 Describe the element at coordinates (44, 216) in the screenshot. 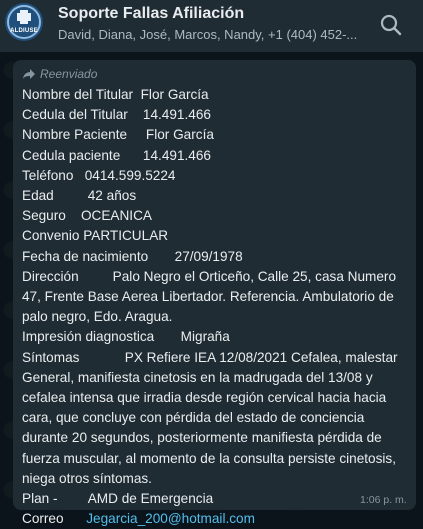

I see `line-label: Seguro` at that location.